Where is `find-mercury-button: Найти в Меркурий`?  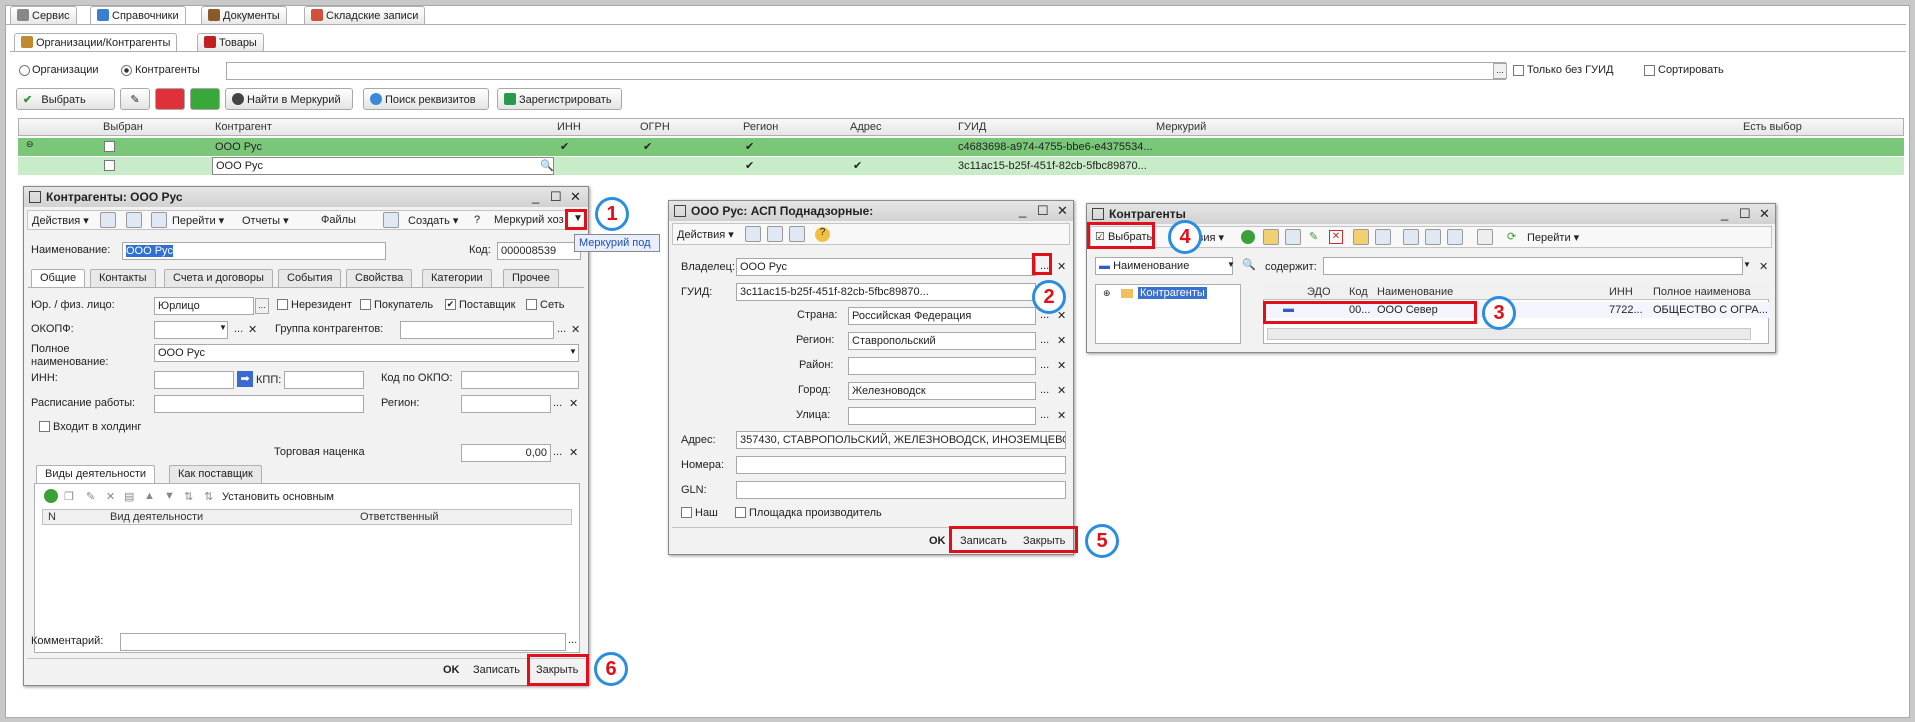
find-mercury-button: Найти в Меркурий is located at coordinates (289, 99).